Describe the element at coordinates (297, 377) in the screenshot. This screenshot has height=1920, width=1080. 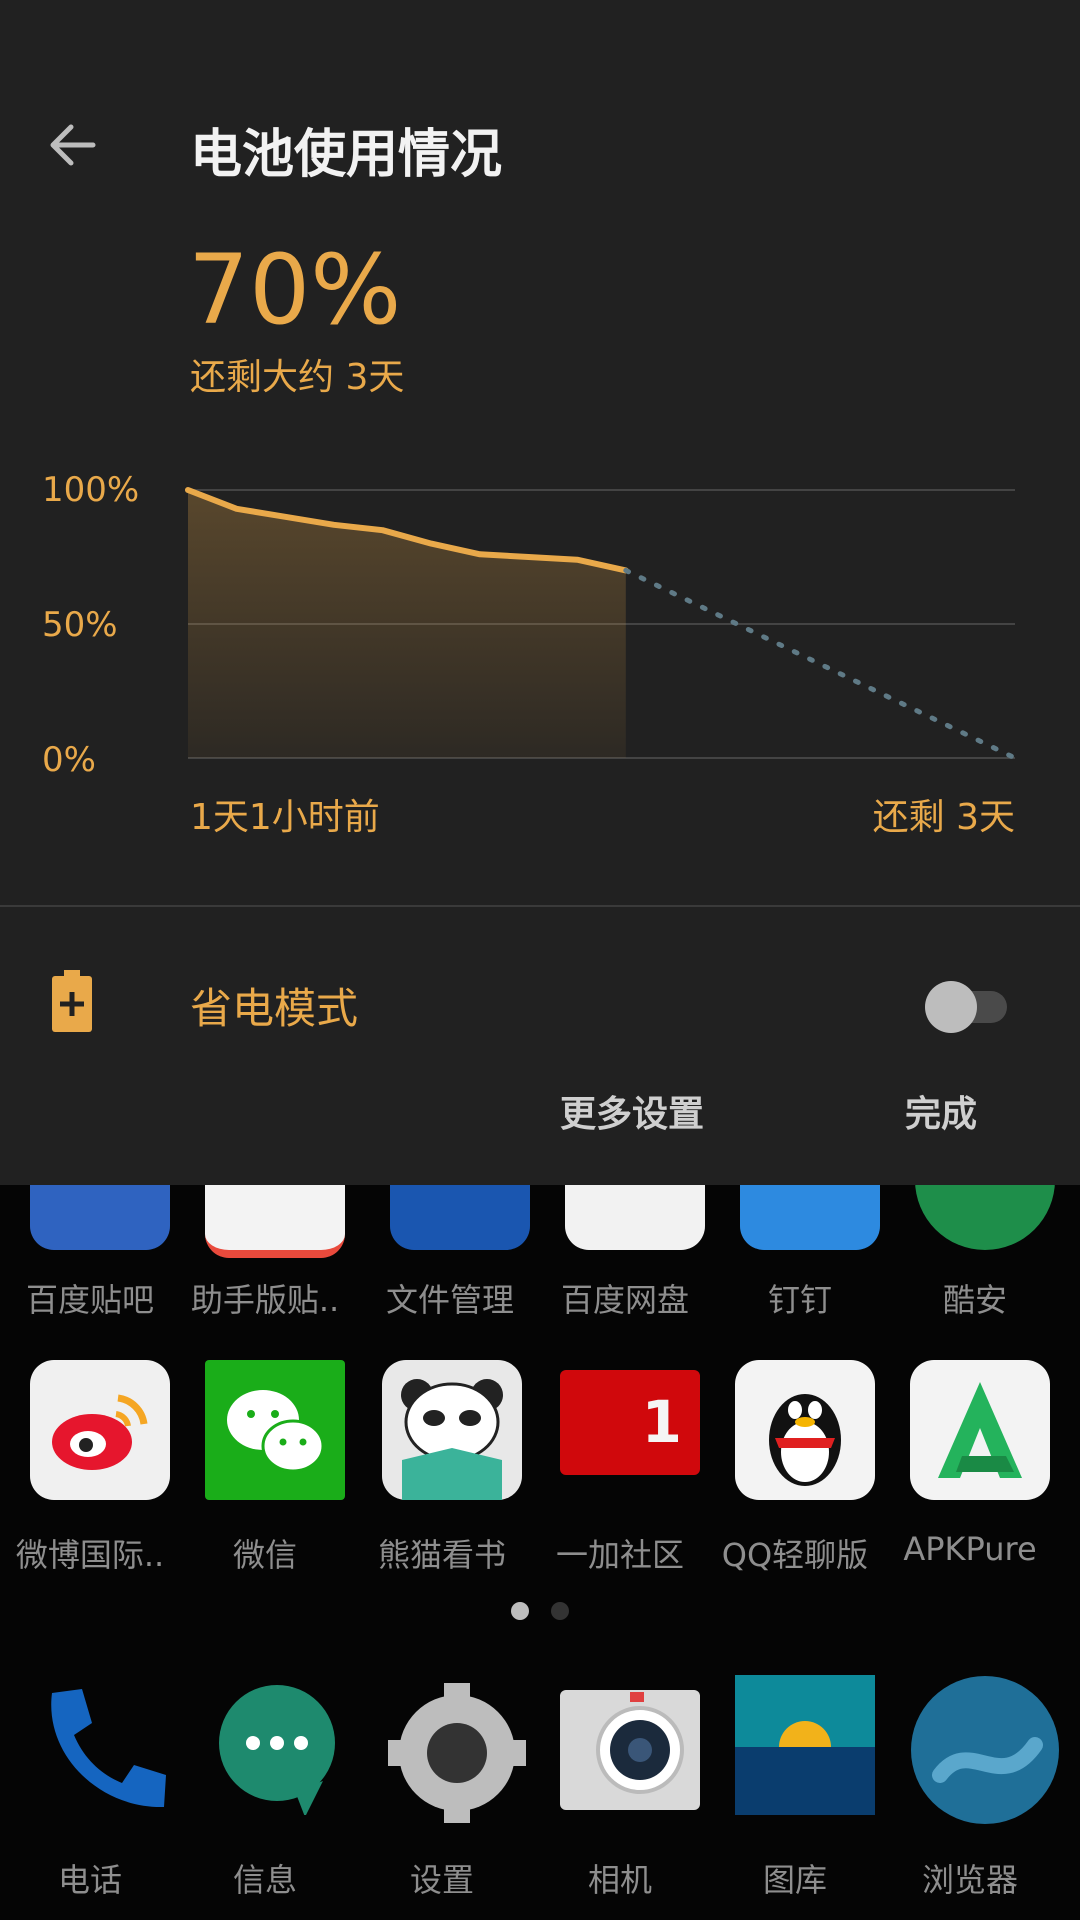
I see `battery-remaining-estimate: 还剩大约 3天` at that location.